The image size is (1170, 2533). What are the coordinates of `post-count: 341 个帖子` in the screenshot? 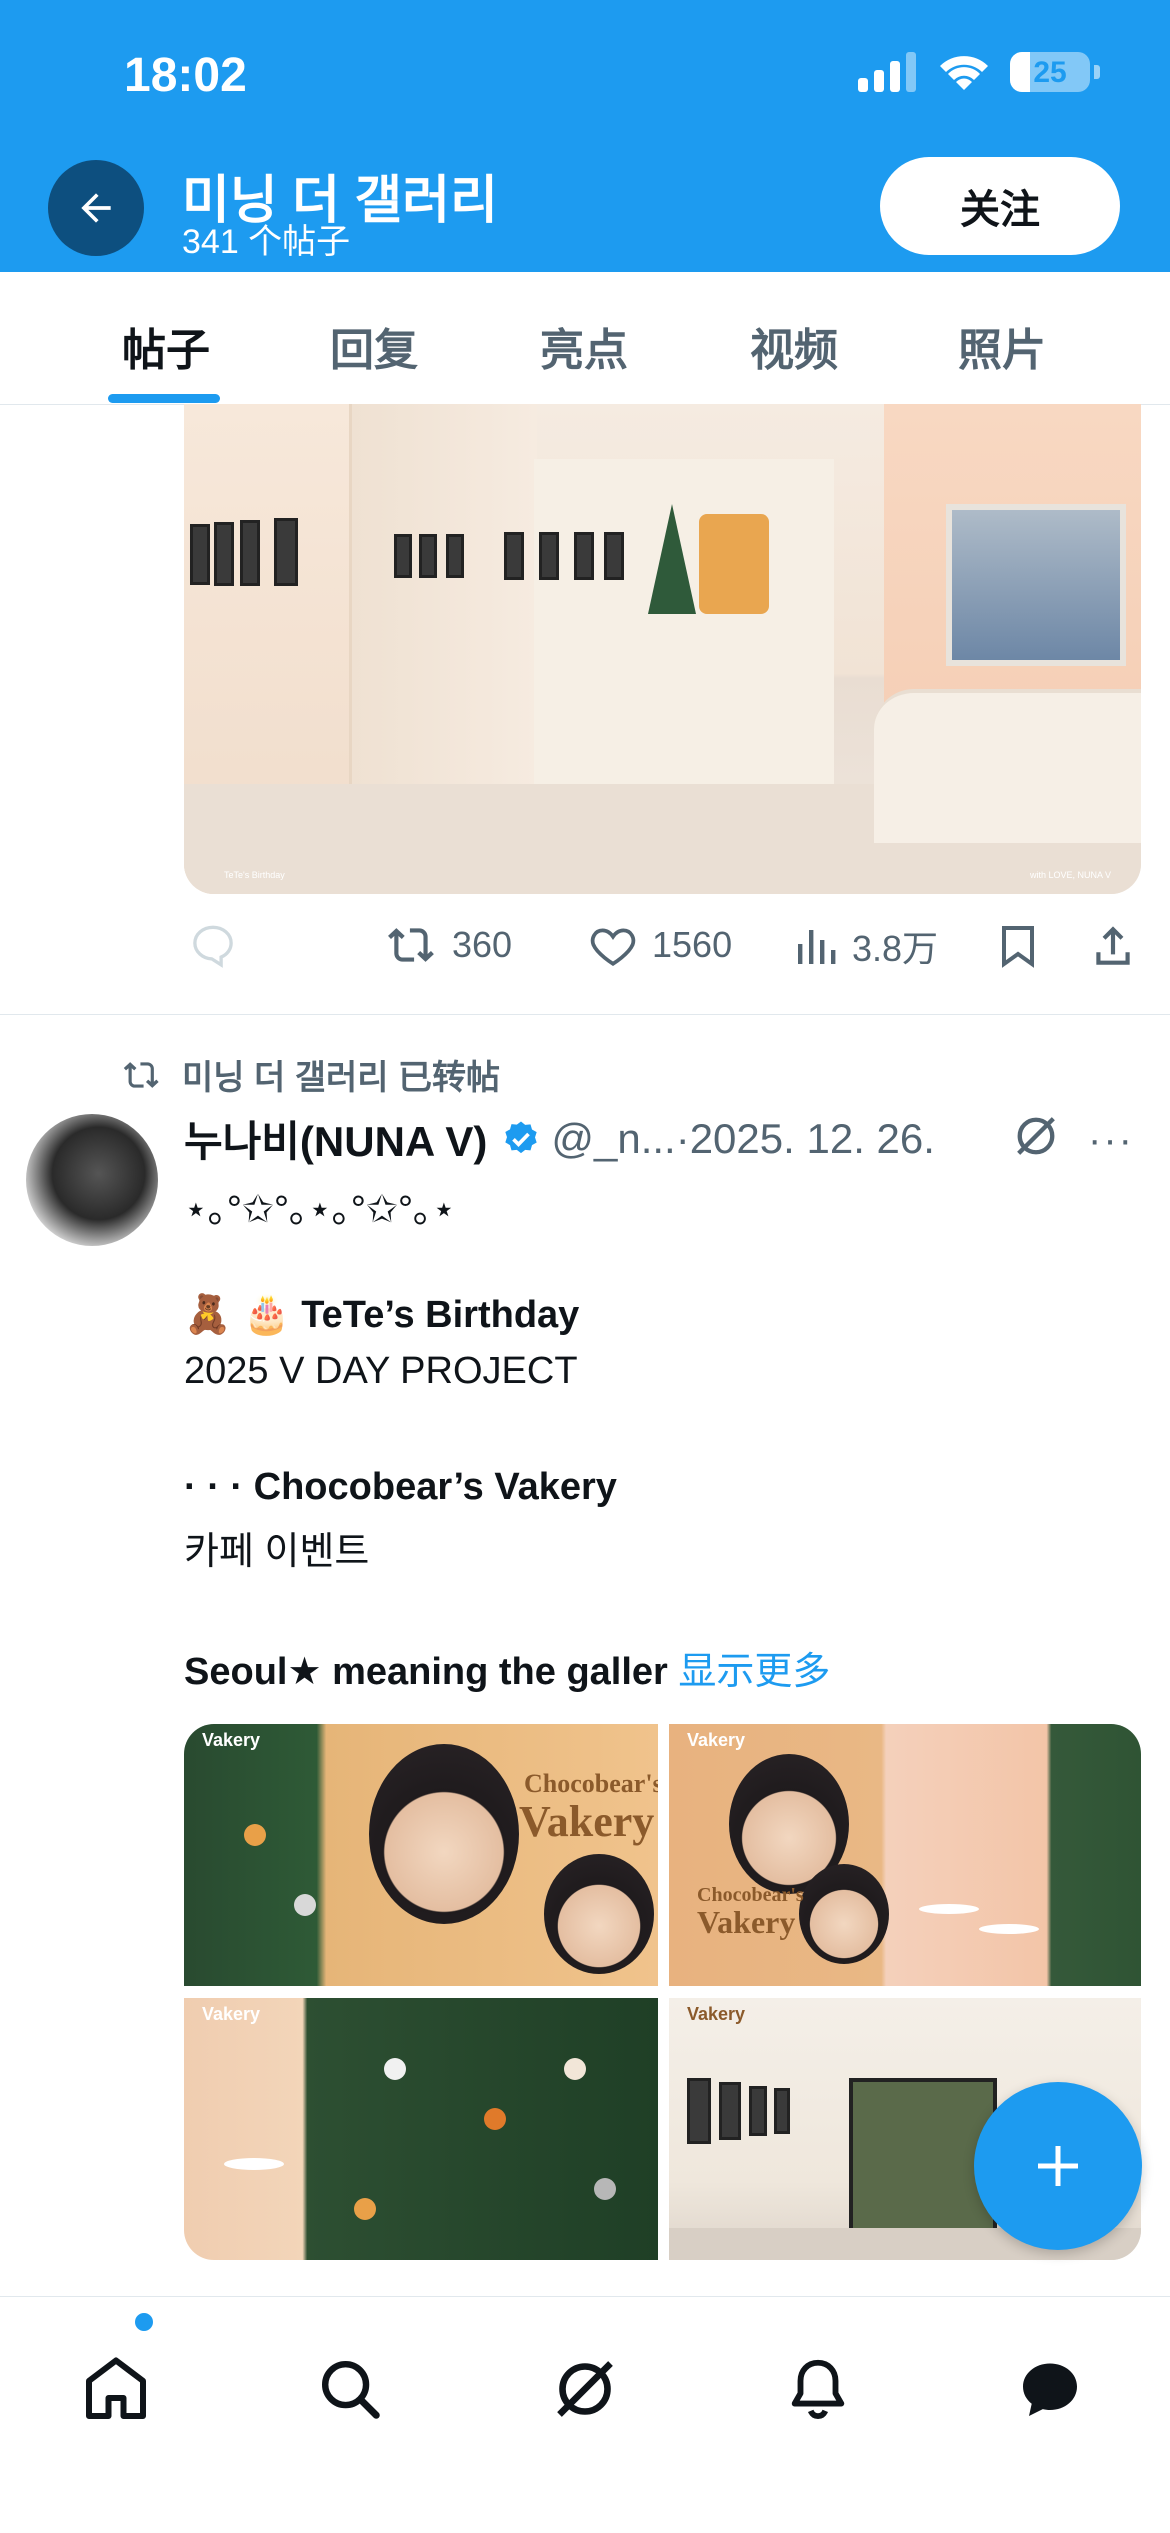 It's located at (266, 242).